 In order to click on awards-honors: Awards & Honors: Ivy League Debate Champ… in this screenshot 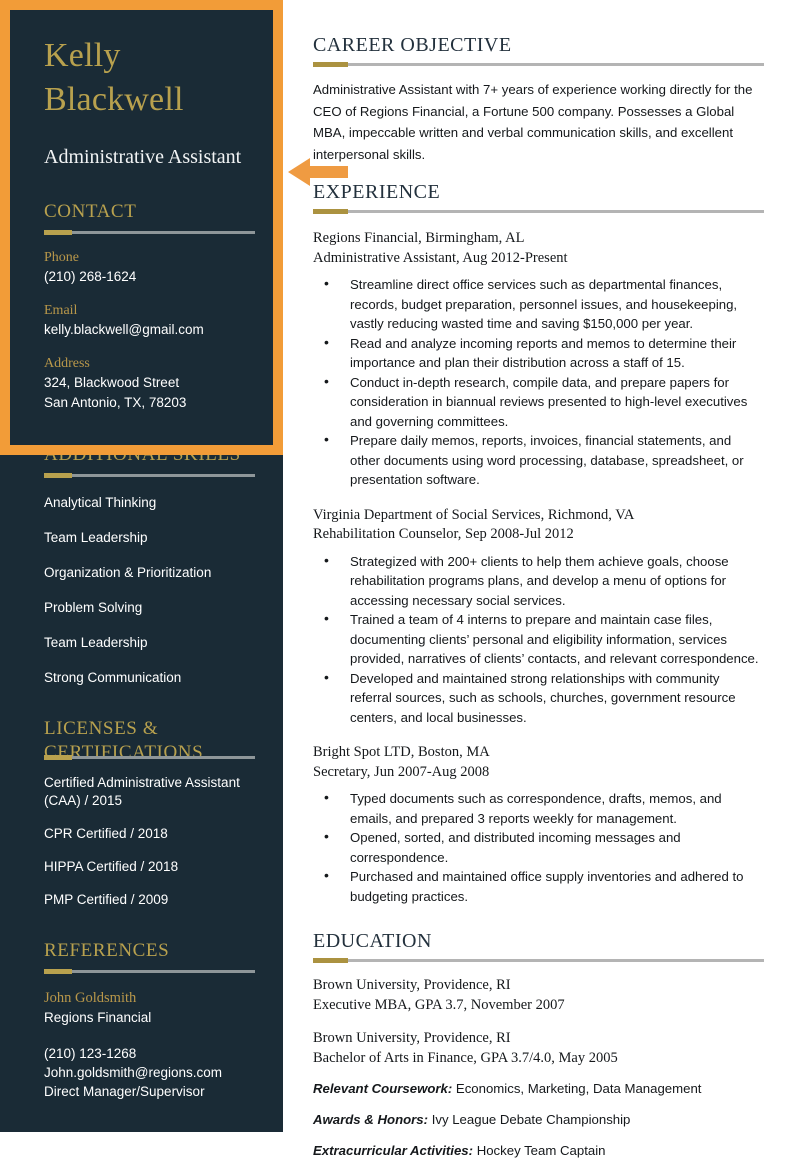, I will do `click(538, 1120)`.